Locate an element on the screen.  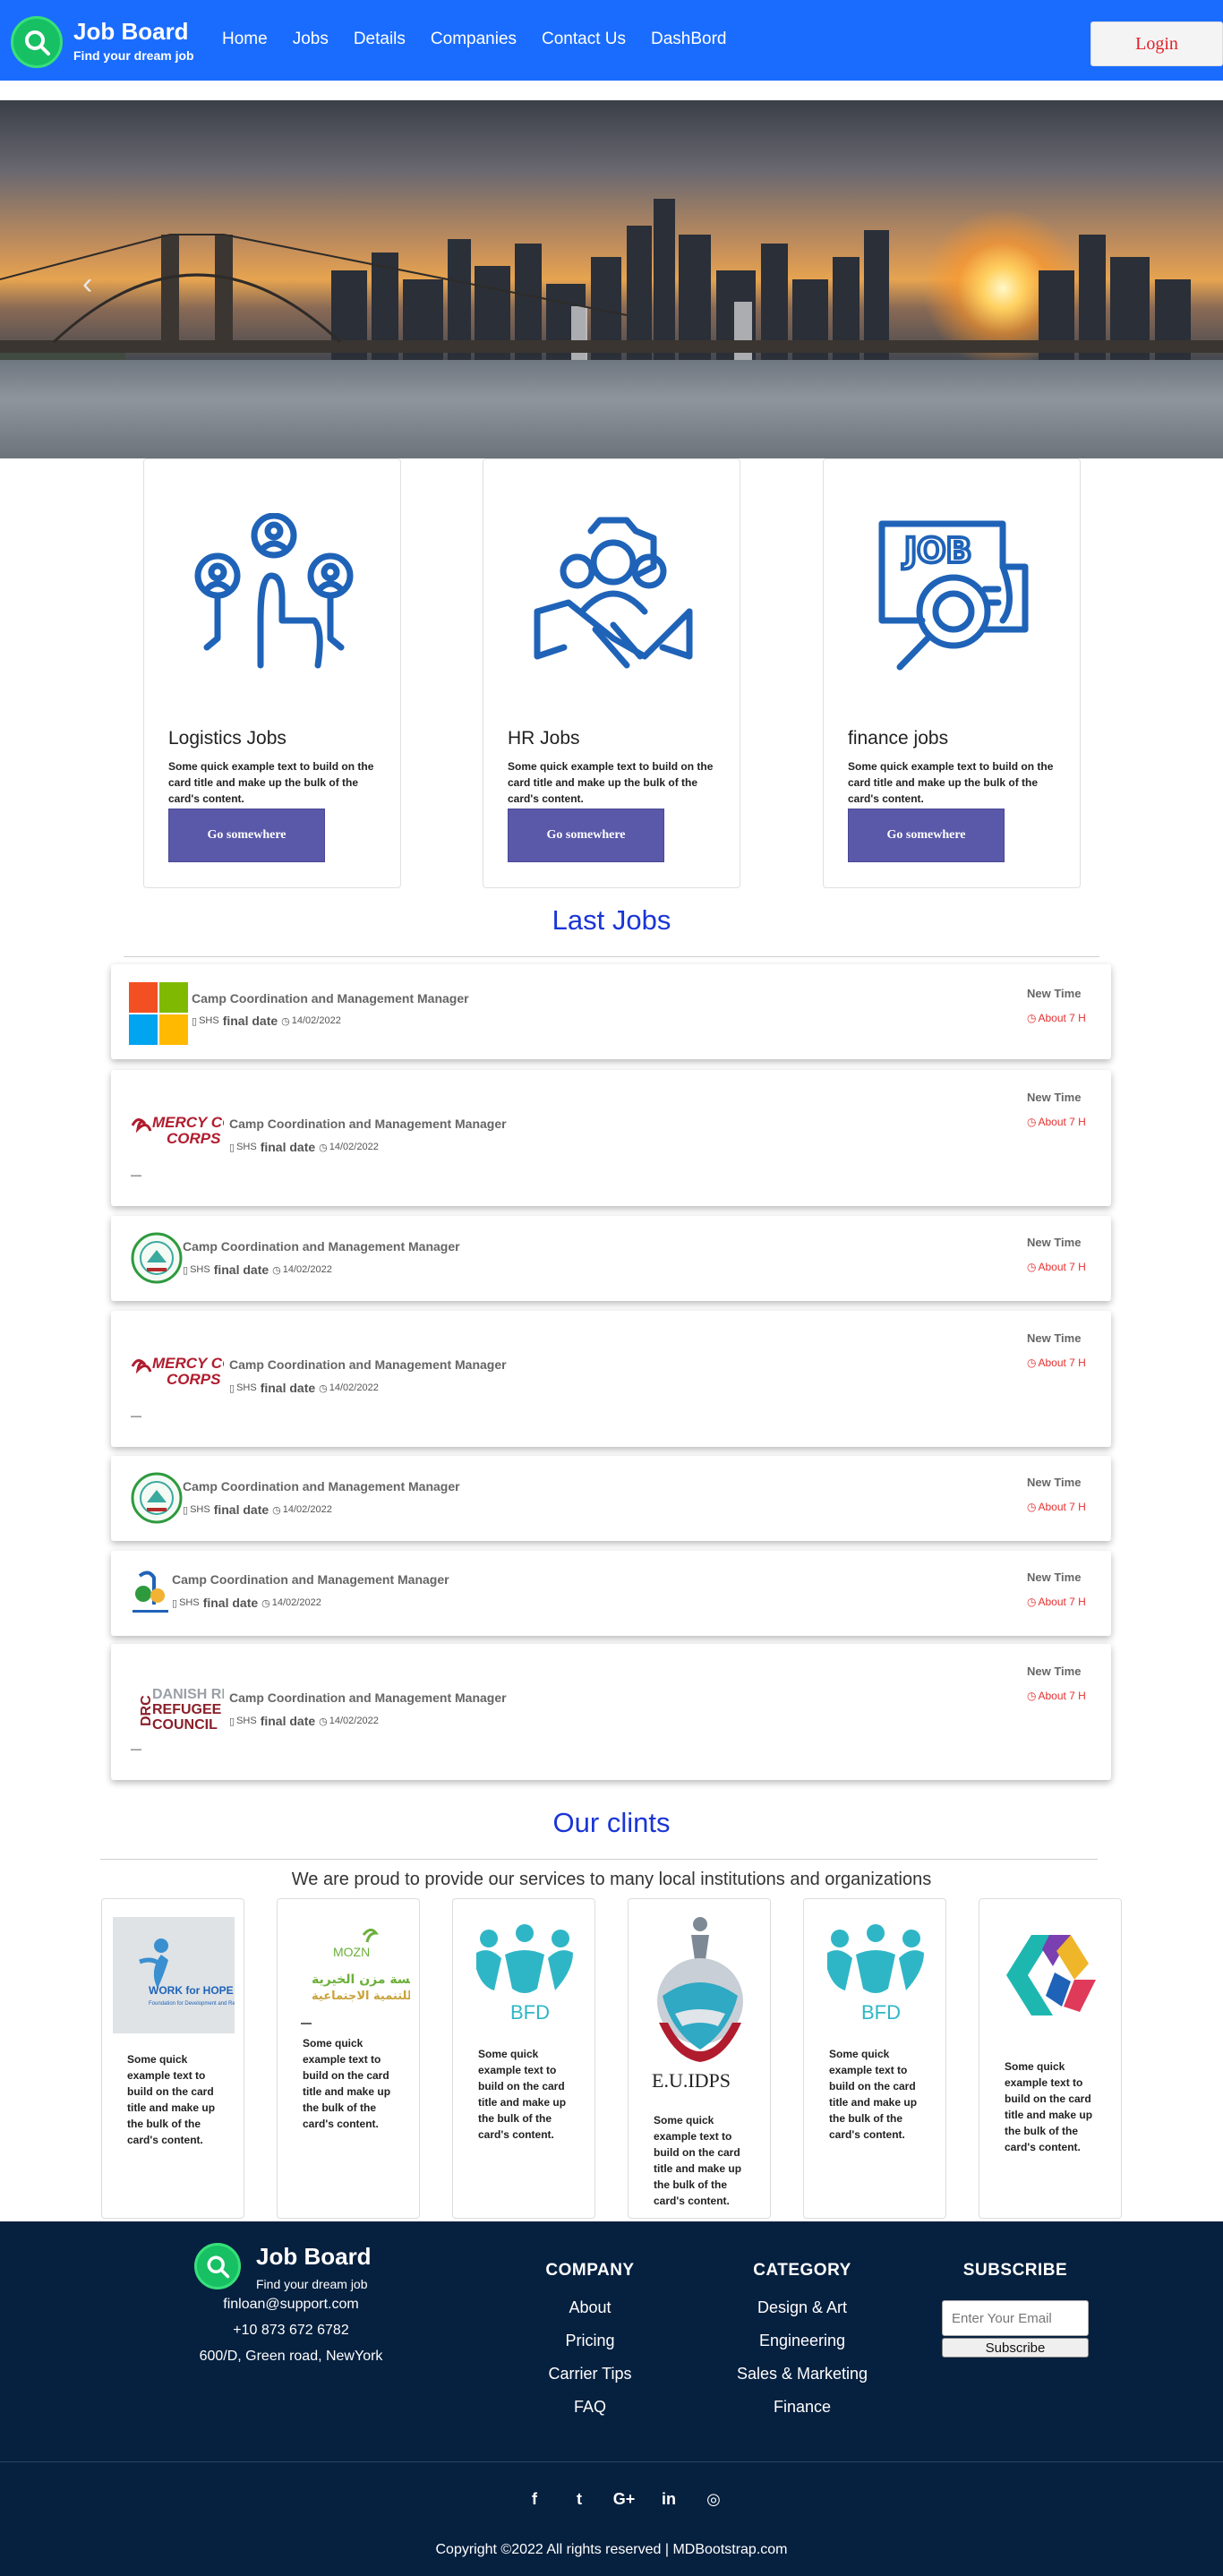
svg-text: MOZN is located at coordinates (351, 1952).